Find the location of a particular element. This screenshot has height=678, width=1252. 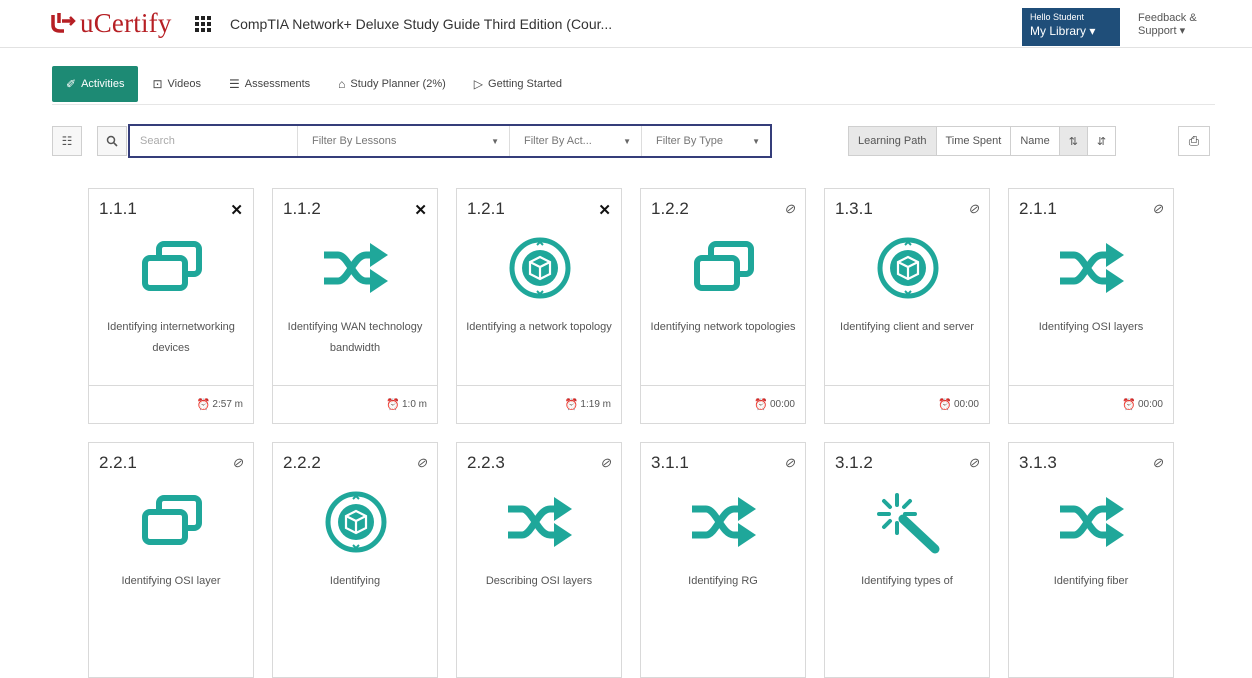

activity-title: Identifying is located at coordinates (355, 581).